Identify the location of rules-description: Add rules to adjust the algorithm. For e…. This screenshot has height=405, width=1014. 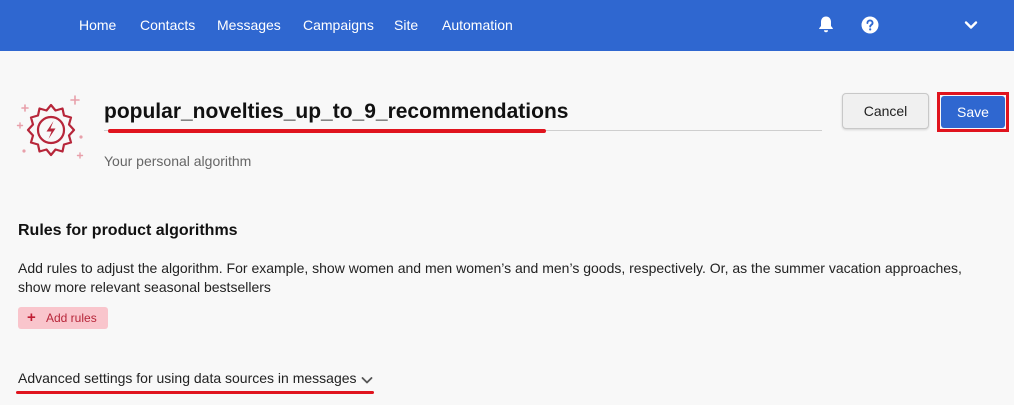
(490, 277).